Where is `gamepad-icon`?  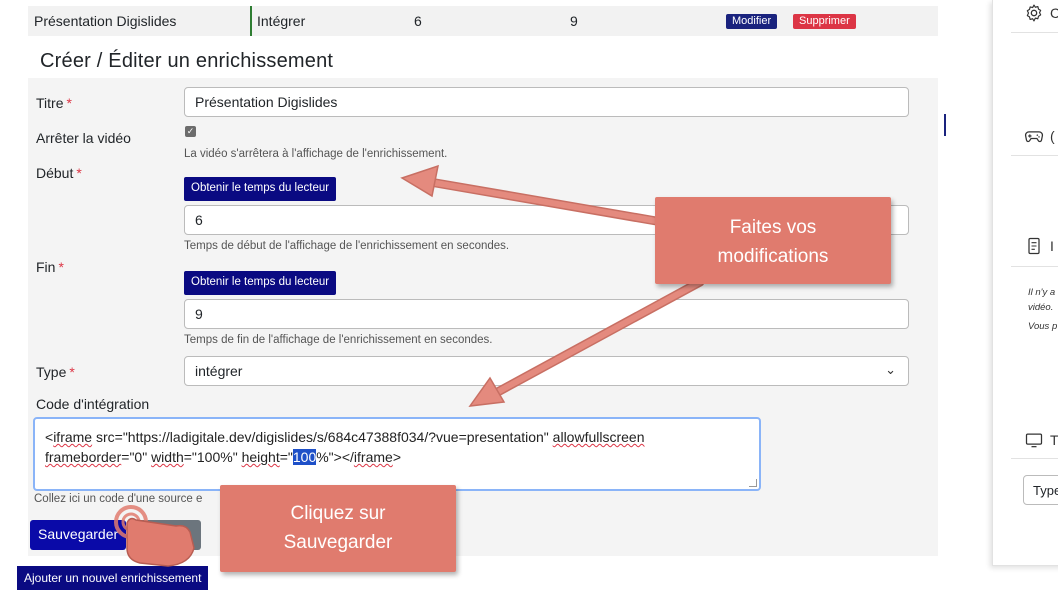 gamepad-icon is located at coordinates (1034, 137).